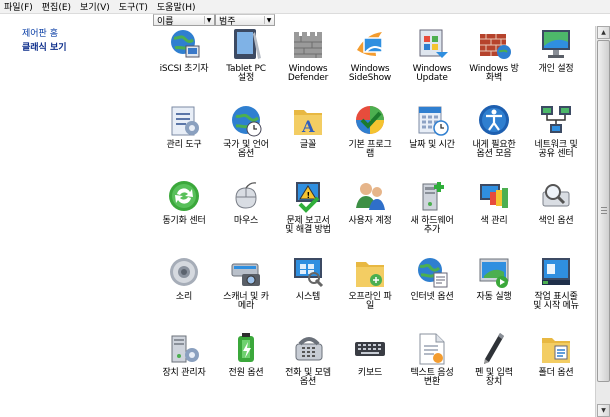 The height and width of the screenshot is (417, 610). I want to click on menu-file: 파일(F), so click(18, 6).